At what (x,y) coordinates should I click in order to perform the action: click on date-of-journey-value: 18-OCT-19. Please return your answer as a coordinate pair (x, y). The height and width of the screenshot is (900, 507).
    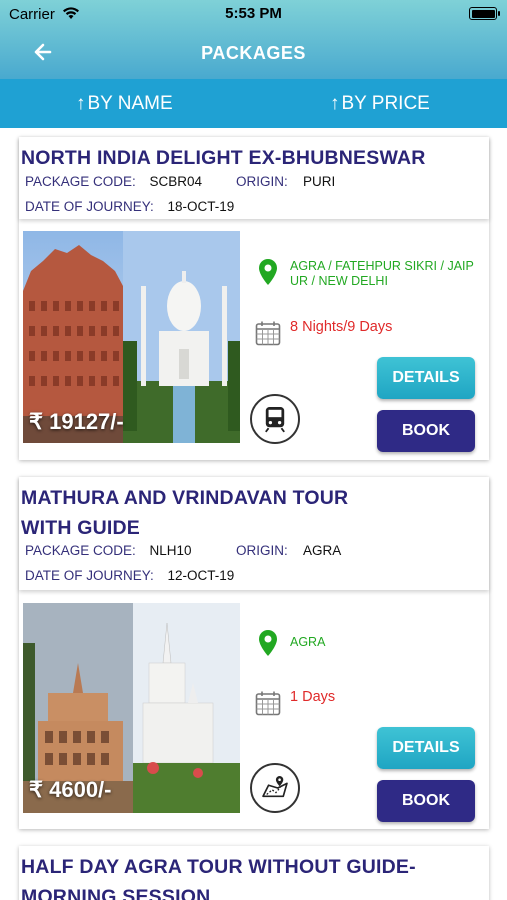
    Looking at the image, I should click on (201, 206).